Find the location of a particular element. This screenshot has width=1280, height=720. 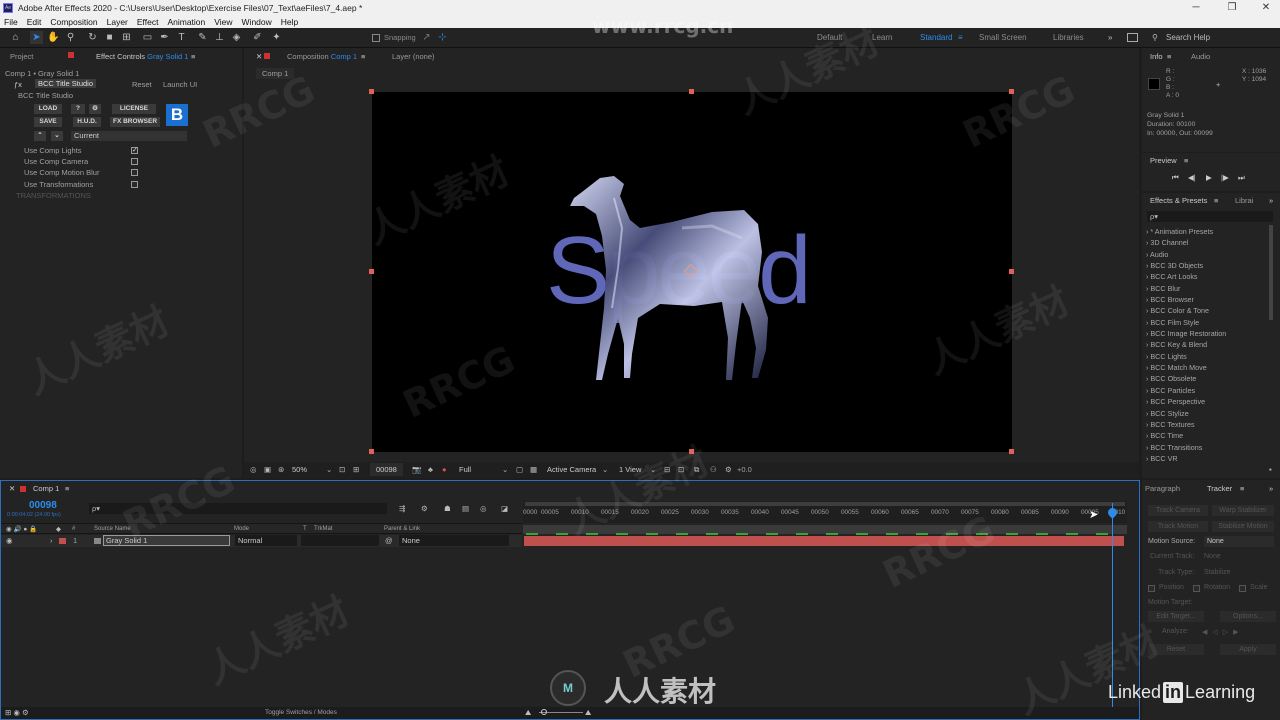

list-item: › Audio is located at coordinates (1208, 254).